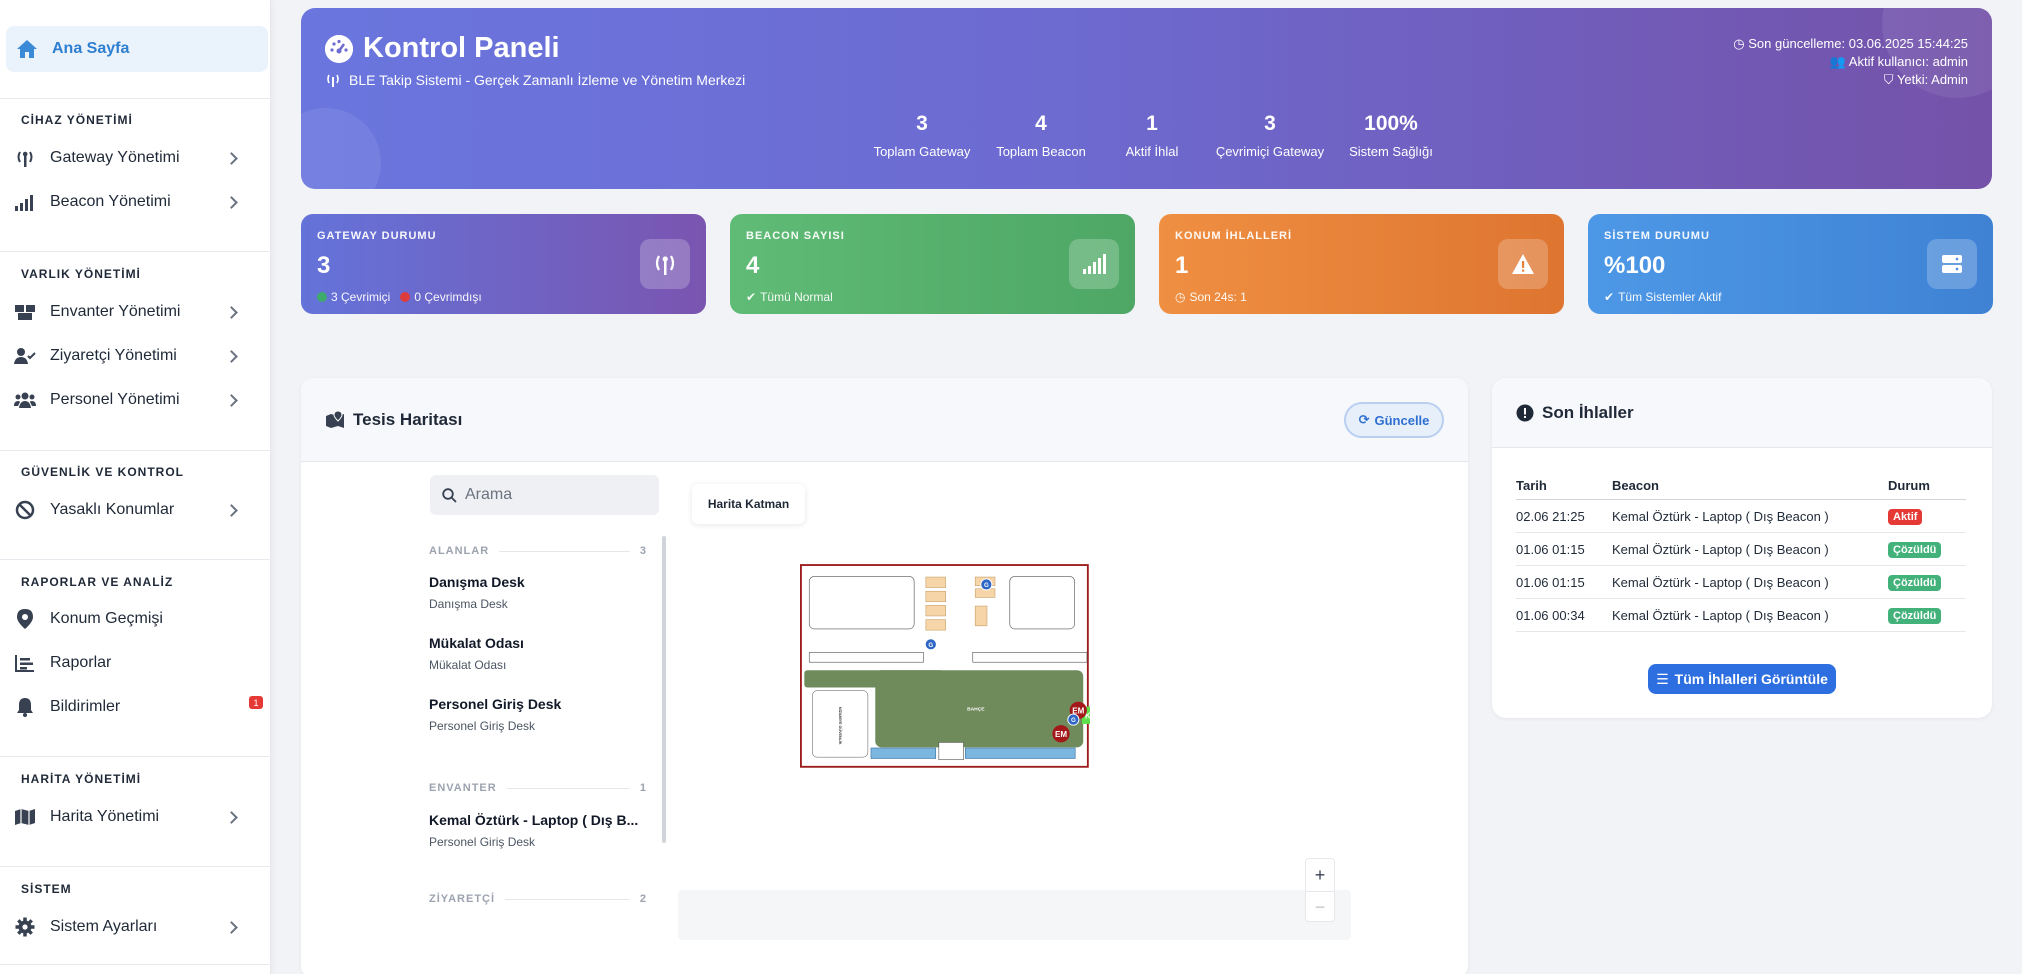 The height and width of the screenshot is (974, 2022). Describe the element at coordinates (1320, 875) in the screenshot. I see `zoom-in-button: +` at that location.